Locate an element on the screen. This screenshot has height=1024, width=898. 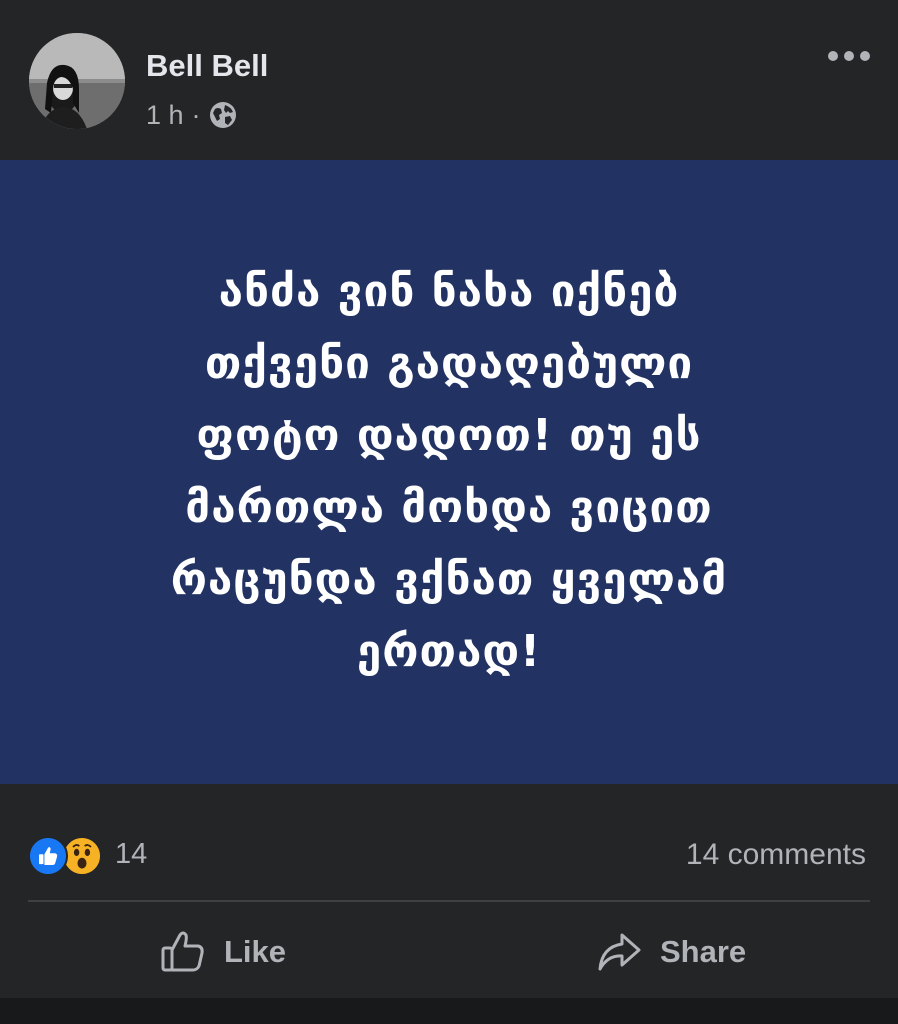
reaction-count: 14 is located at coordinates (131, 854).